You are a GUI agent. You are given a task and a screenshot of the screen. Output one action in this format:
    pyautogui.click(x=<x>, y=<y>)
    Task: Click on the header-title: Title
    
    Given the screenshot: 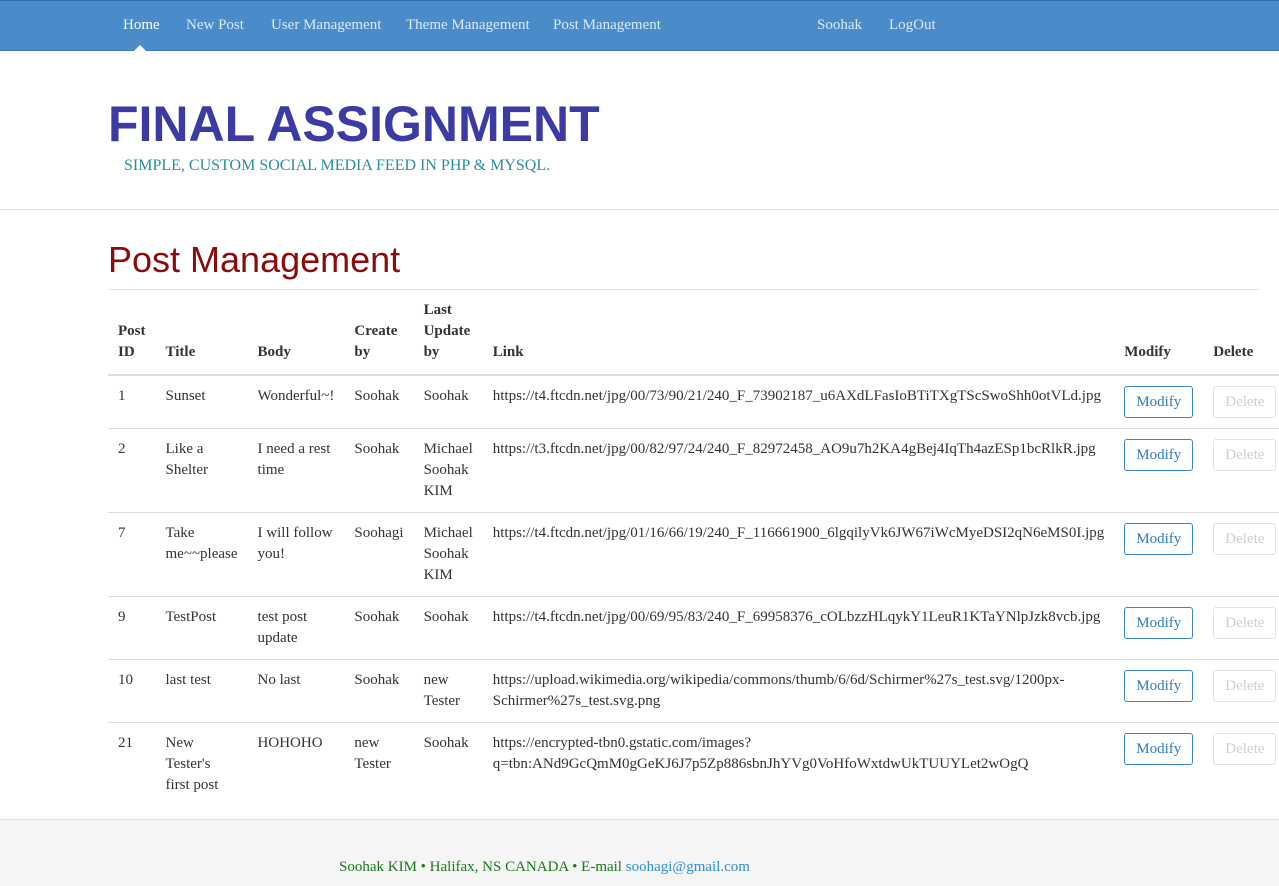 What is the action you would take?
    pyautogui.click(x=201, y=333)
    